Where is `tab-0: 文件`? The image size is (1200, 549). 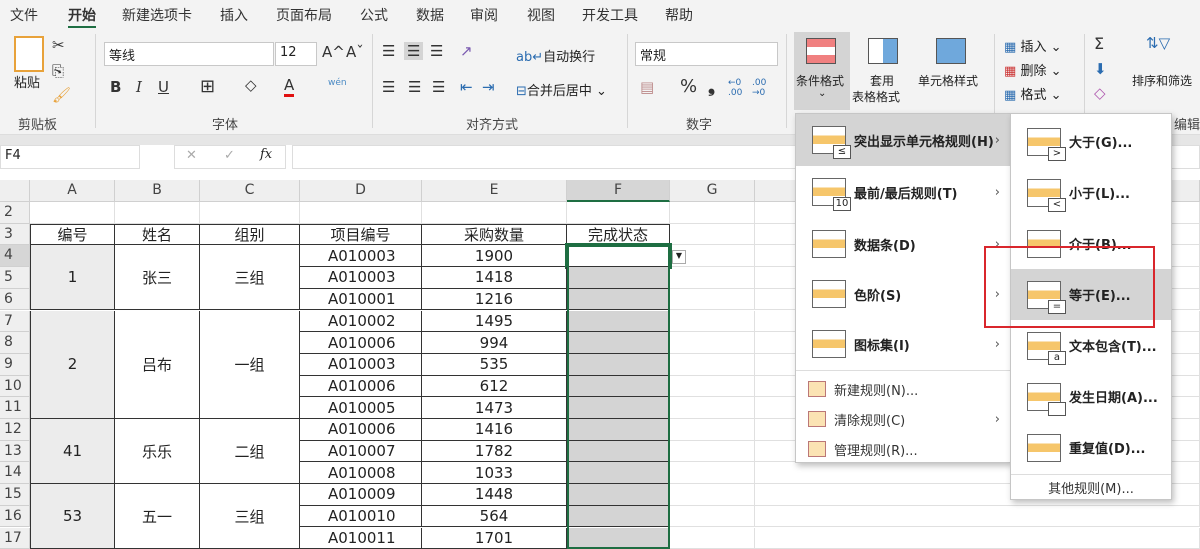
tab-0: 文件 is located at coordinates (24, 15).